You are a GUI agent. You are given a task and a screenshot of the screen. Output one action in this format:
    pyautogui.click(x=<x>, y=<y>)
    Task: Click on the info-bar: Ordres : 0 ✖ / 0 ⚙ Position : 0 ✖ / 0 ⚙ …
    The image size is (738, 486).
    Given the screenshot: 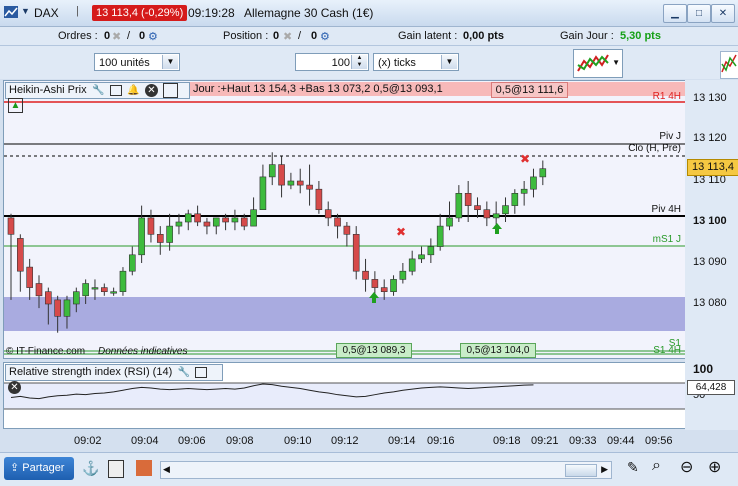 What is the action you would take?
    pyautogui.click(x=369, y=36)
    